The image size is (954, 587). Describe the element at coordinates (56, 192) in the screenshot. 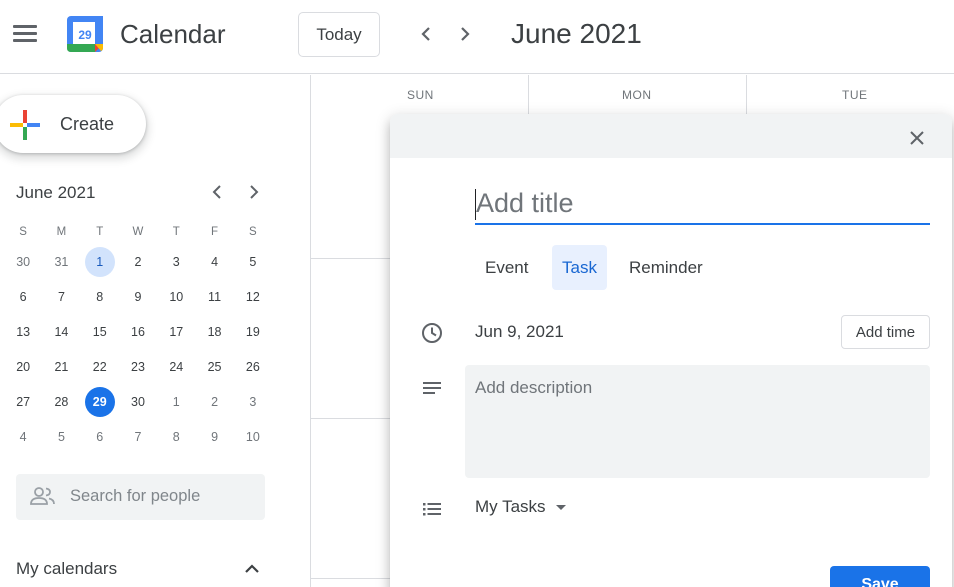

I see `mini-calendar-title: June 2021` at that location.